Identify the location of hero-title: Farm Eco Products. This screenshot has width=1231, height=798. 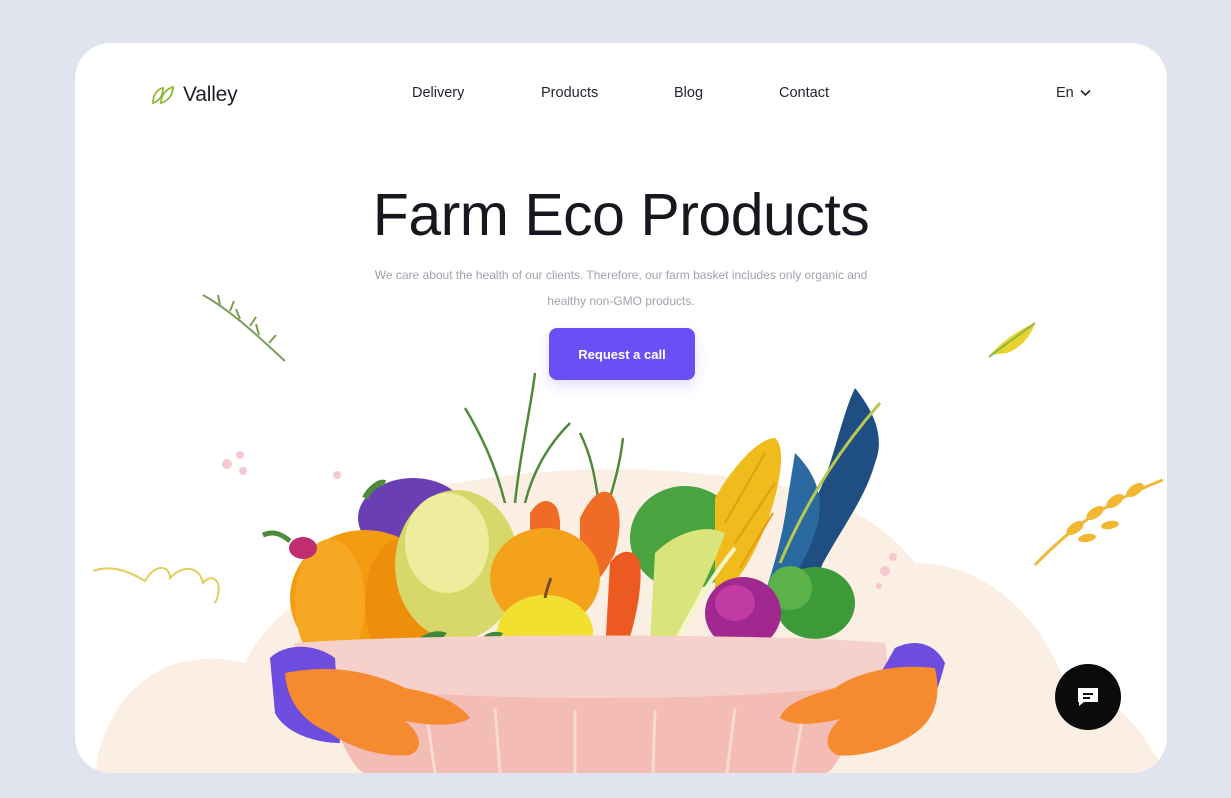
(621, 215).